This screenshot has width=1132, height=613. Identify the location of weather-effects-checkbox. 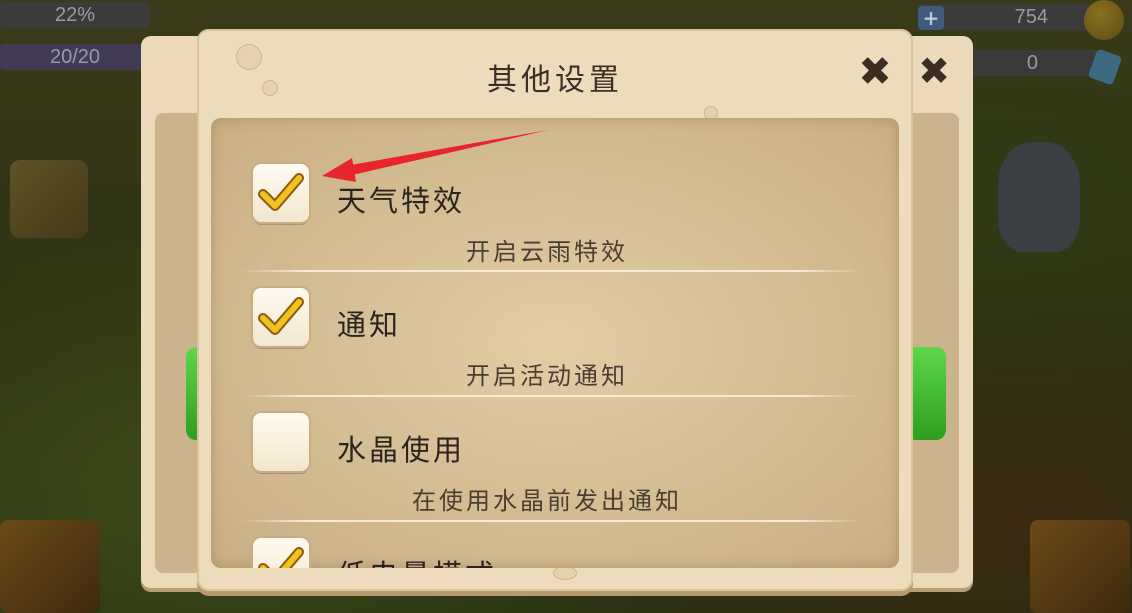
(281, 193).